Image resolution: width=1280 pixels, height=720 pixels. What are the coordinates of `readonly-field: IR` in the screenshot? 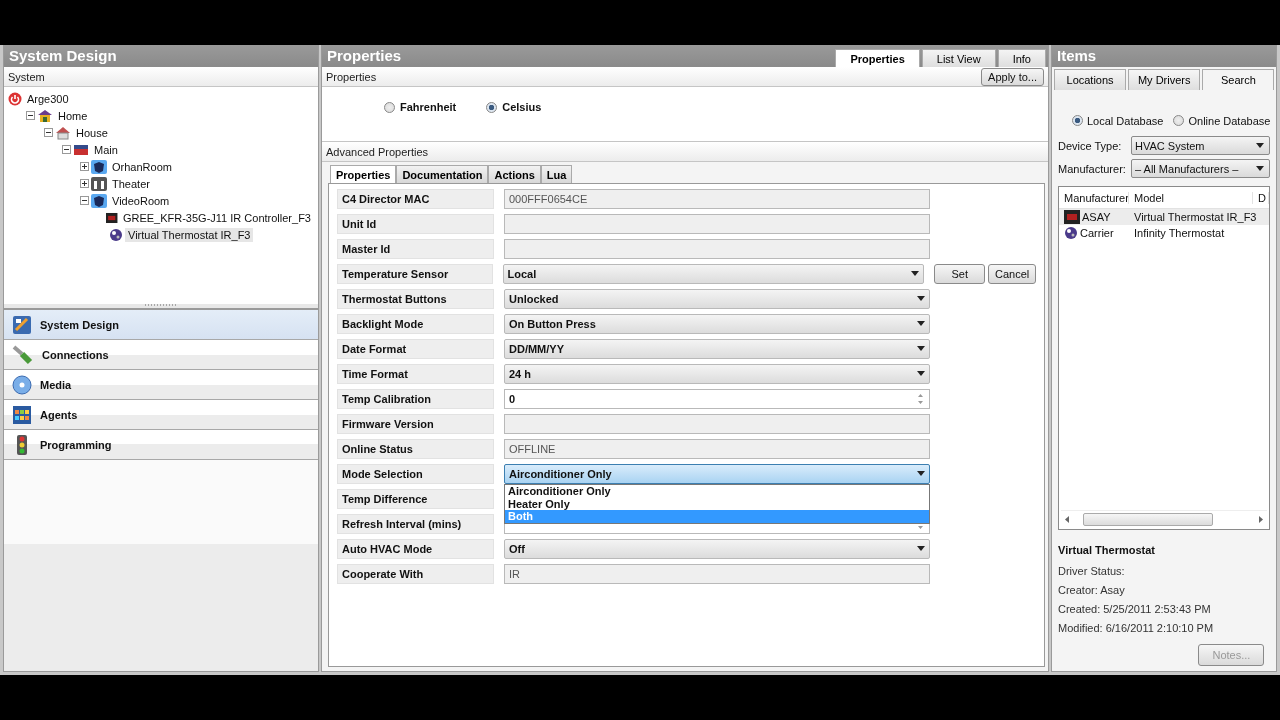 It's located at (717, 573).